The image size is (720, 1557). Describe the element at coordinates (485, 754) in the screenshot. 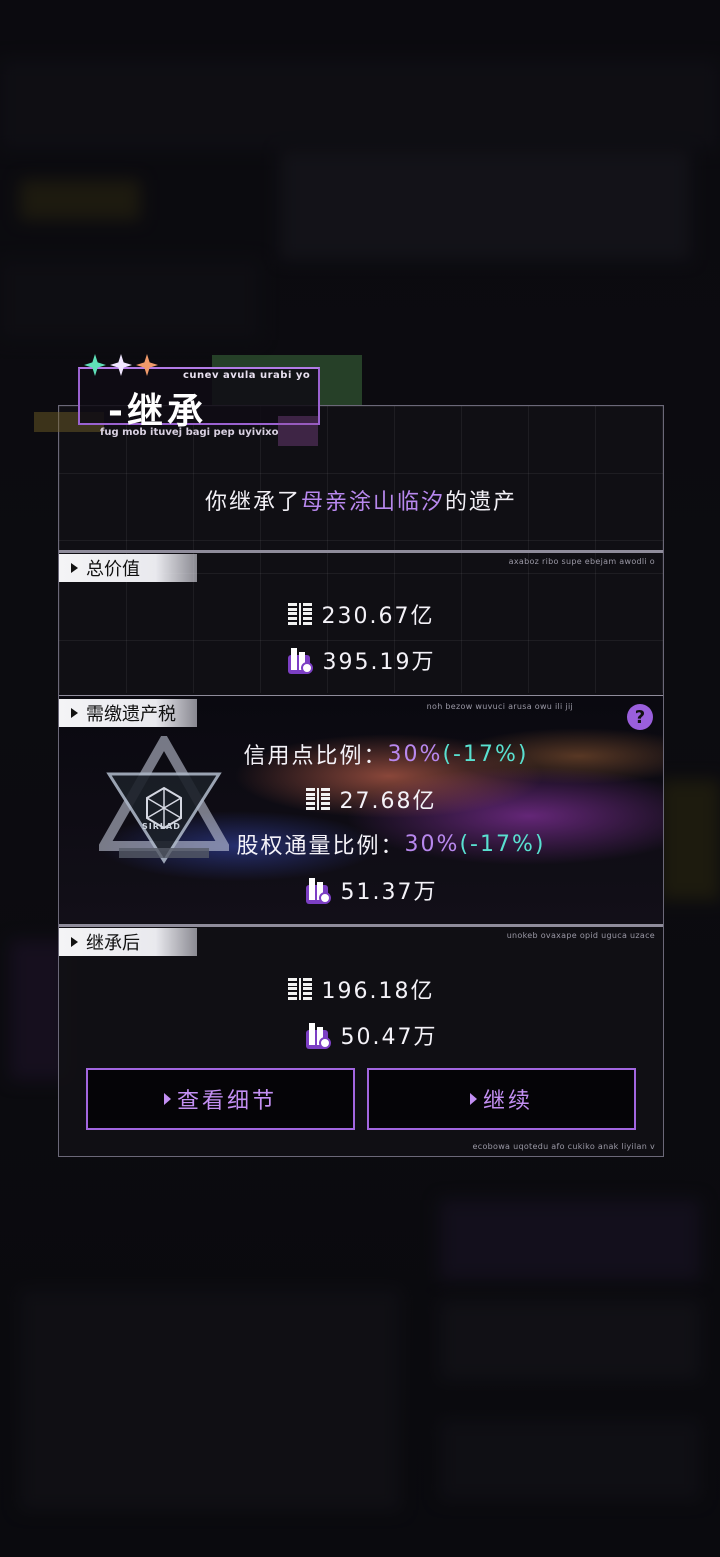

I see `credit-ratio-change: (-17%)` at that location.